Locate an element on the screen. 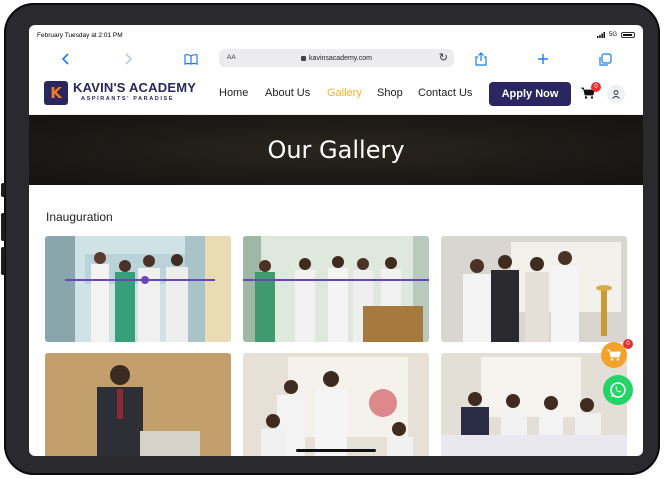  signal-label: 5G is located at coordinates (612, 35).